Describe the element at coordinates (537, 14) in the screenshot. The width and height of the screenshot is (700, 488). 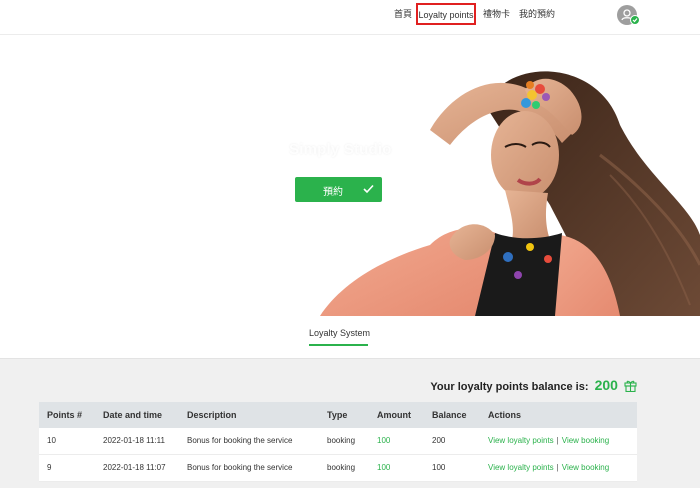
I see `nav-my-bookings-link: 我的預約` at that location.